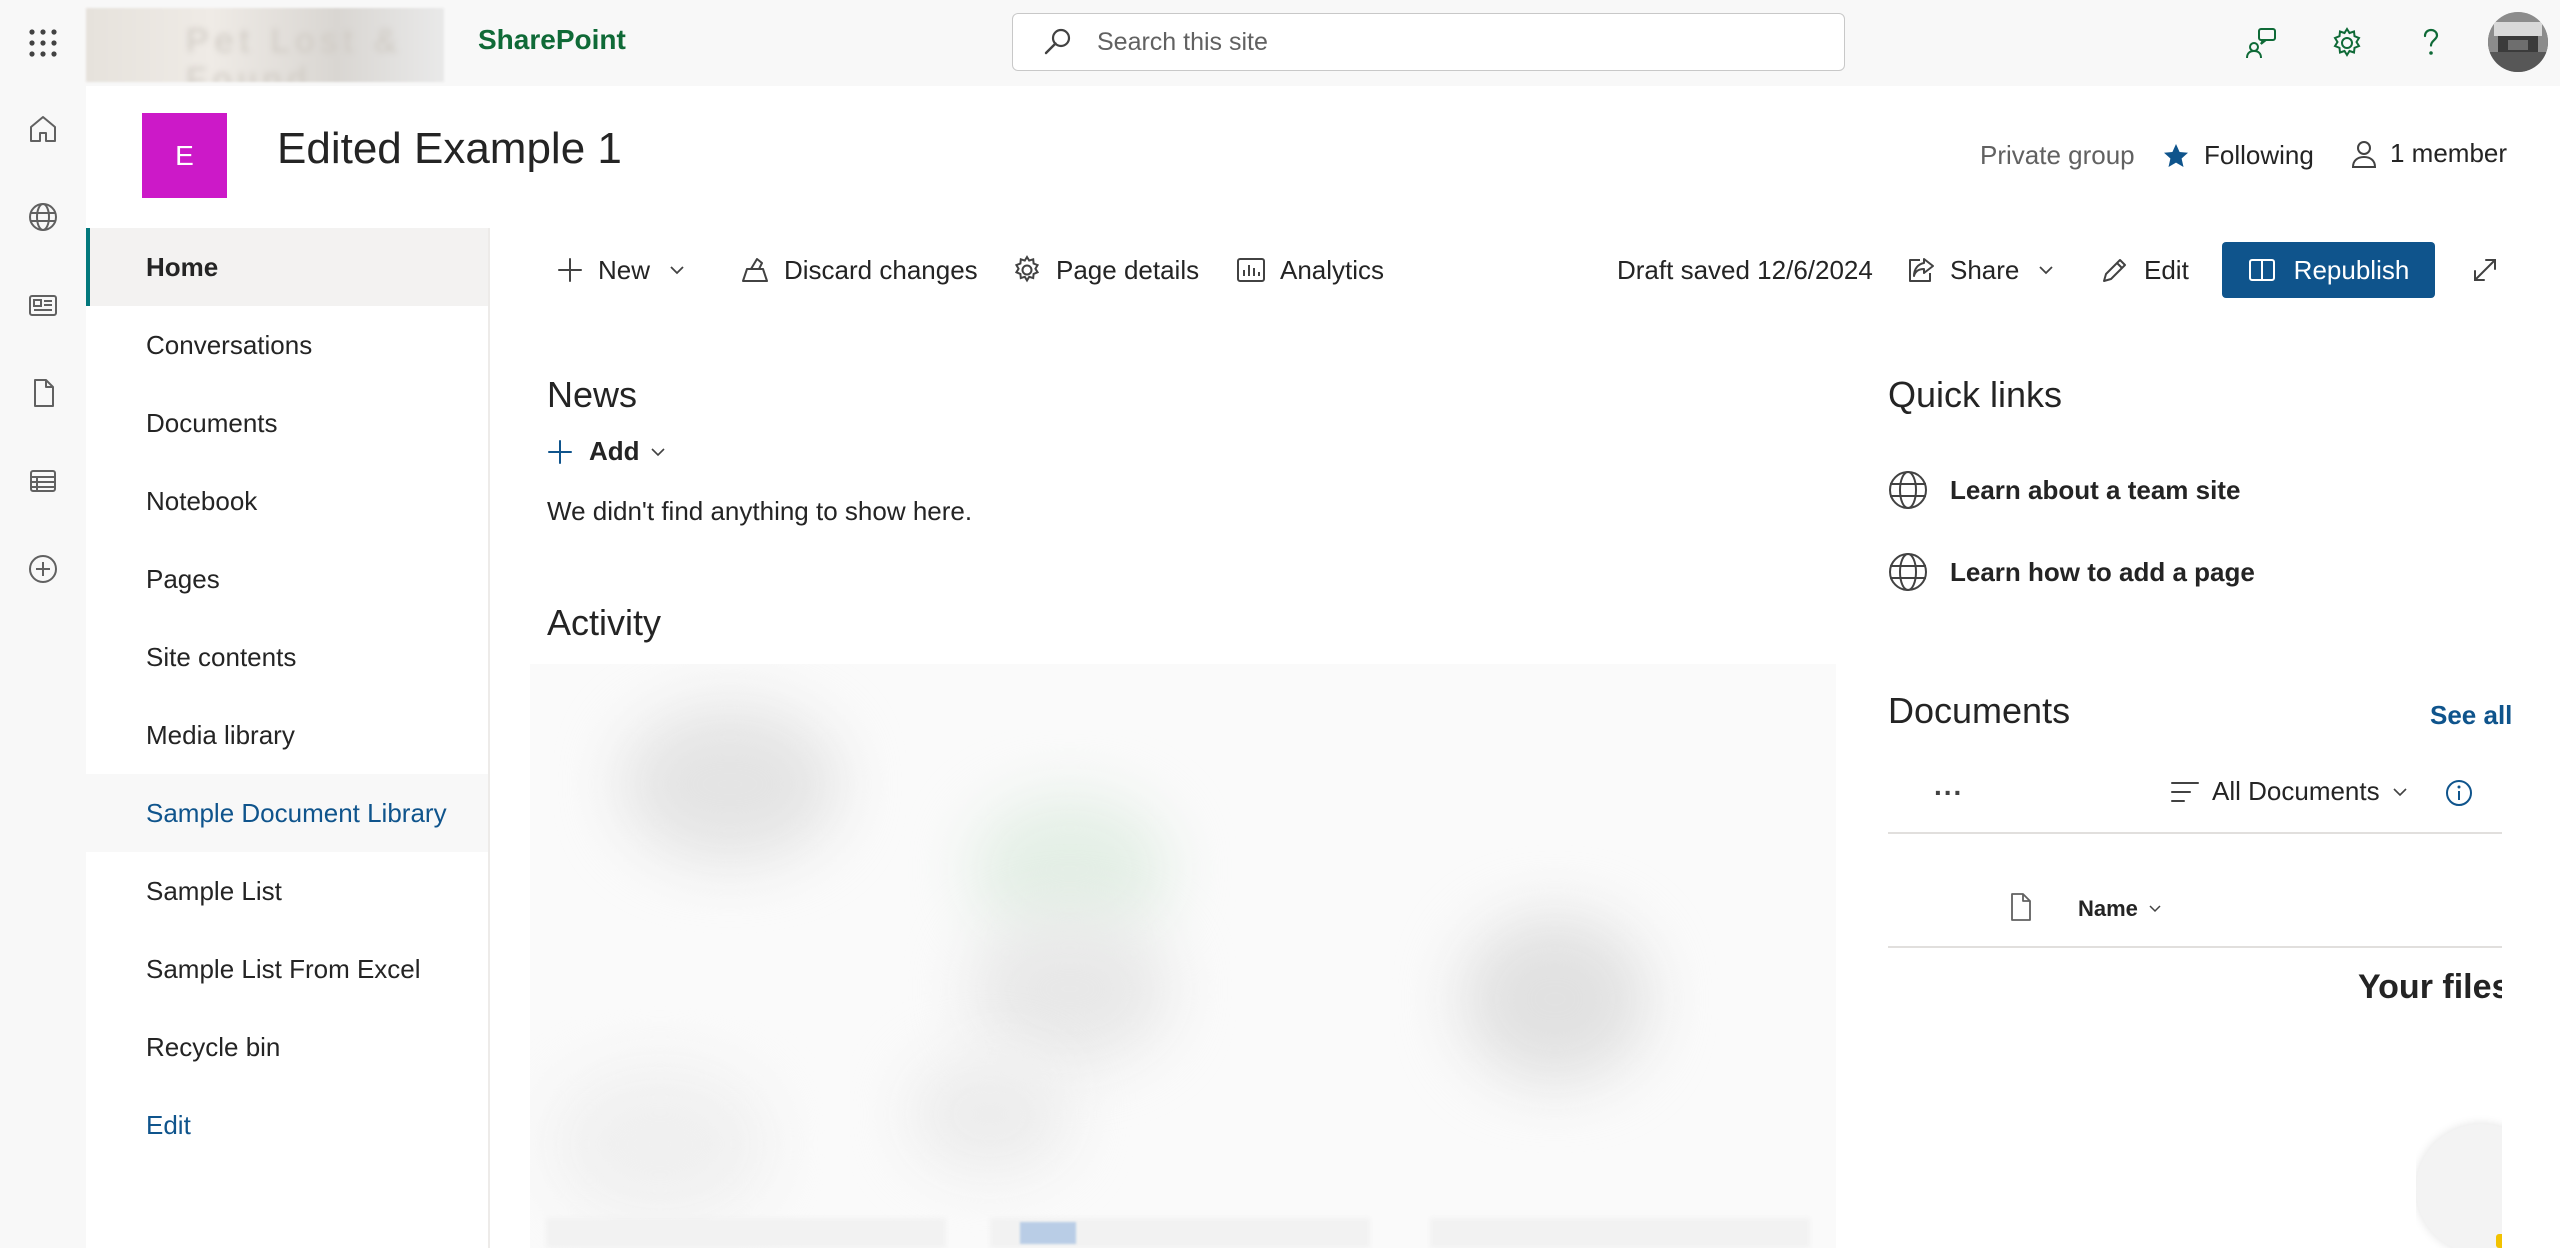 This screenshot has height=1248, width=2560. I want to click on site-title: Edited Example 1, so click(449, 149).